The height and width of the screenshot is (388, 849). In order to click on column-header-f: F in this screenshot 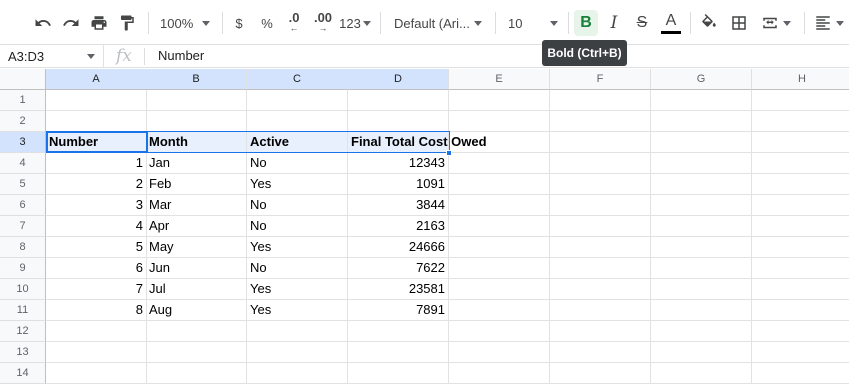, I will do `click(600, 79)`.